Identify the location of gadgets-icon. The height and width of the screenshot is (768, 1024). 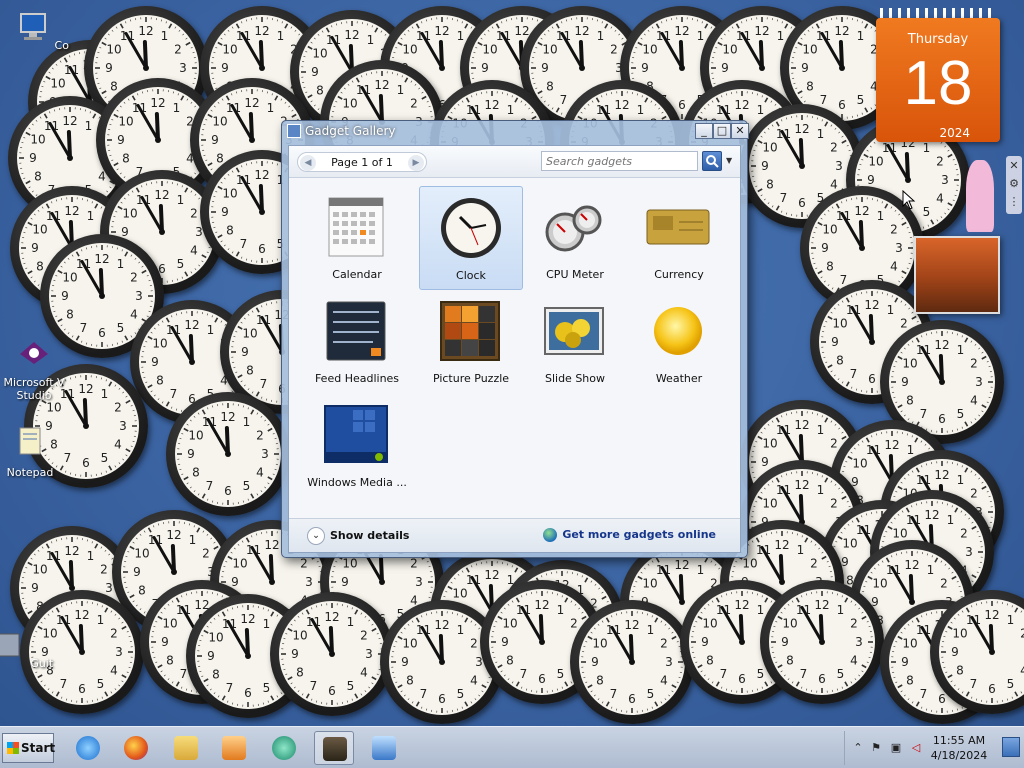
(335, 749).